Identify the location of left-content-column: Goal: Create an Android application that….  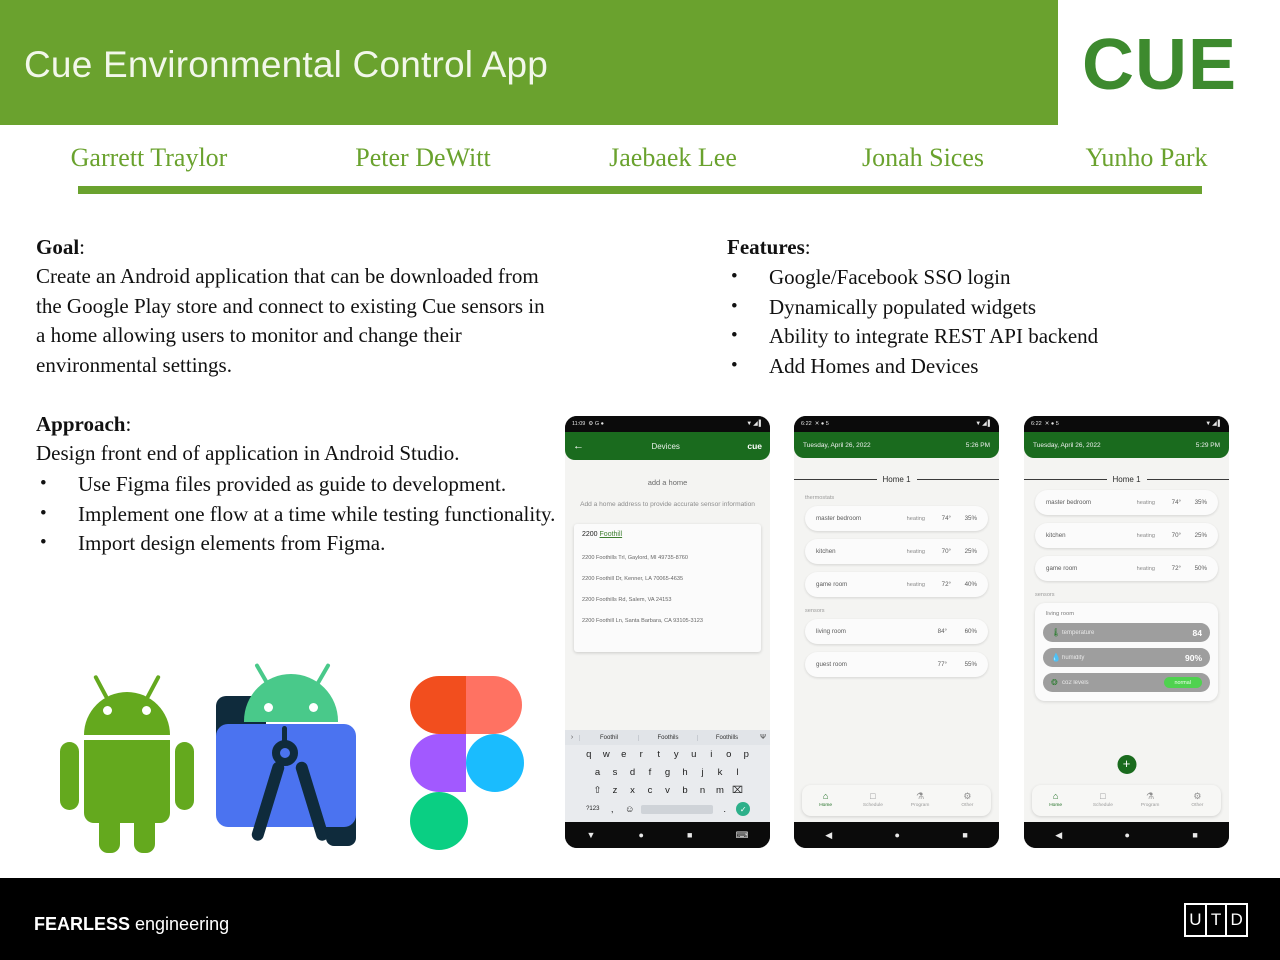
(296, 395).